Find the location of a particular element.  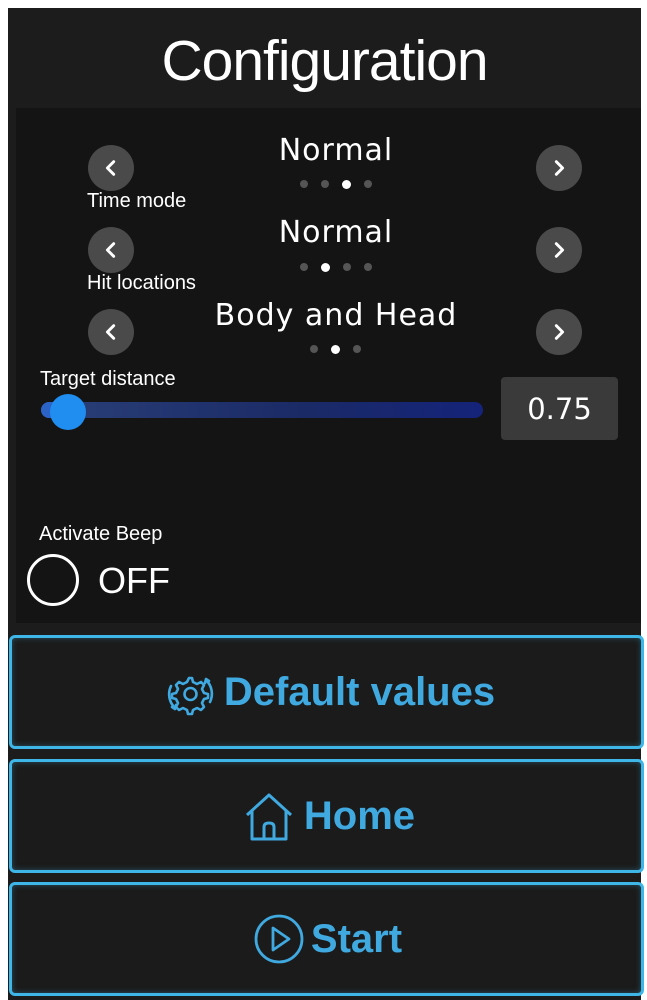

play-circle-icon is located at coordinates (279, 939).